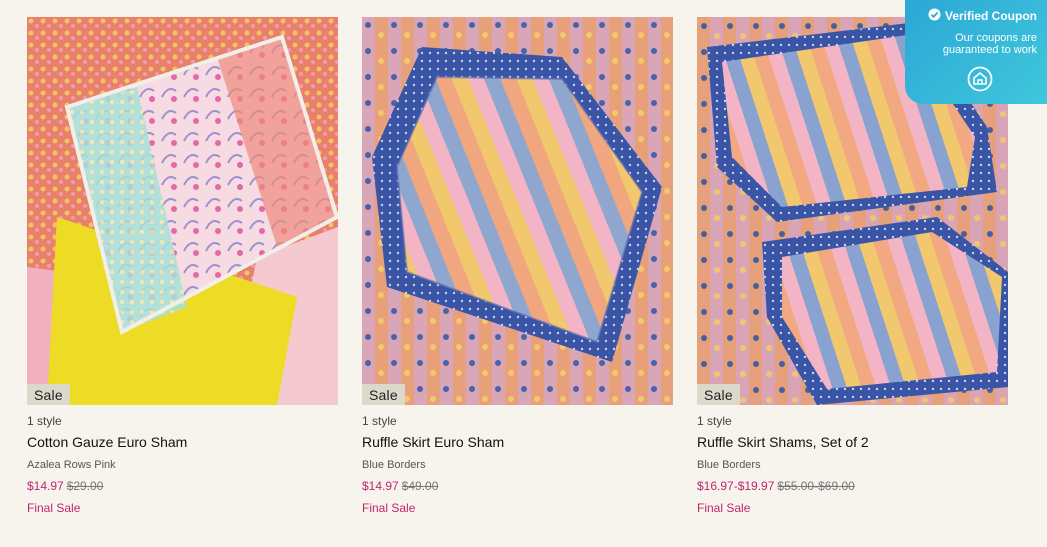 Image resolution: width=1047 pixels, height=547 pixels. I want to click on coupon-line-1: Our coupons are, so click(996, 38).